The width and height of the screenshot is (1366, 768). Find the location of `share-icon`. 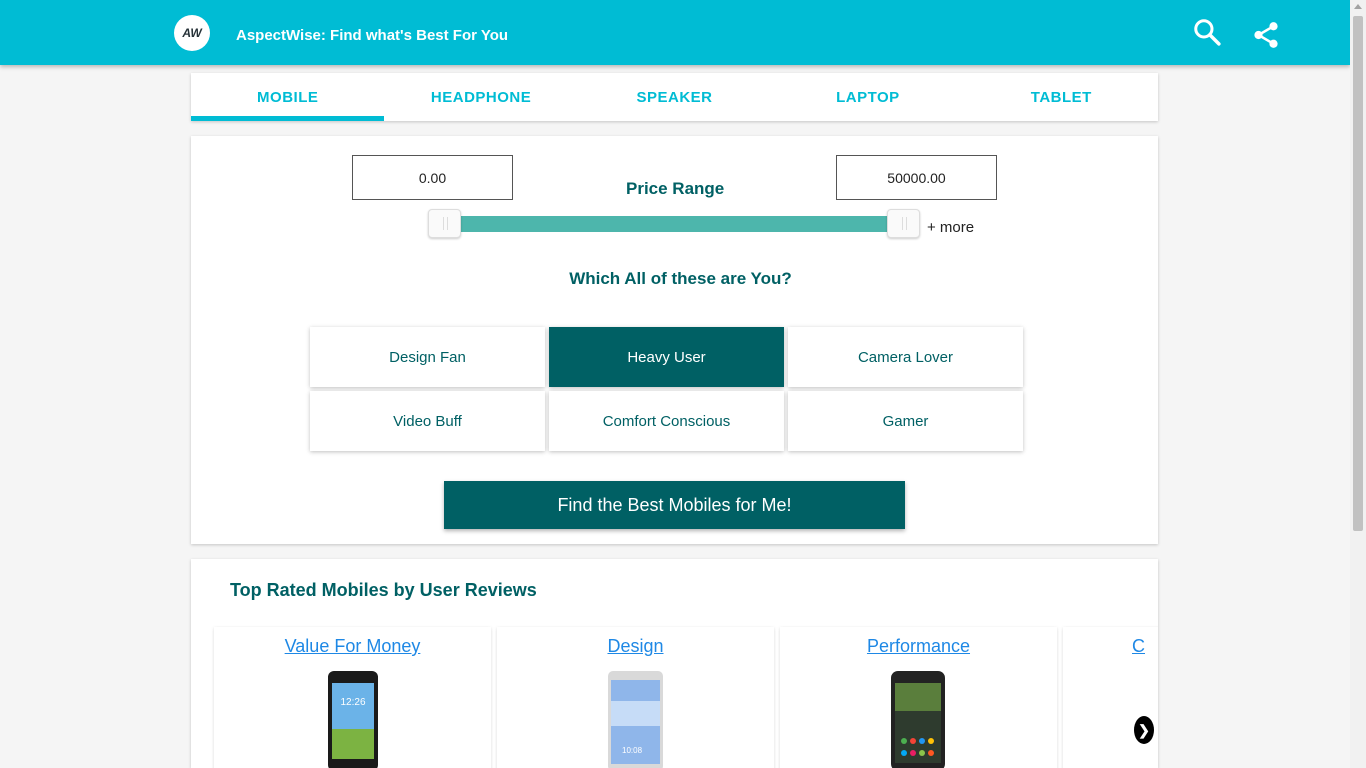

share-icon is located at coordinates (1266, 35).